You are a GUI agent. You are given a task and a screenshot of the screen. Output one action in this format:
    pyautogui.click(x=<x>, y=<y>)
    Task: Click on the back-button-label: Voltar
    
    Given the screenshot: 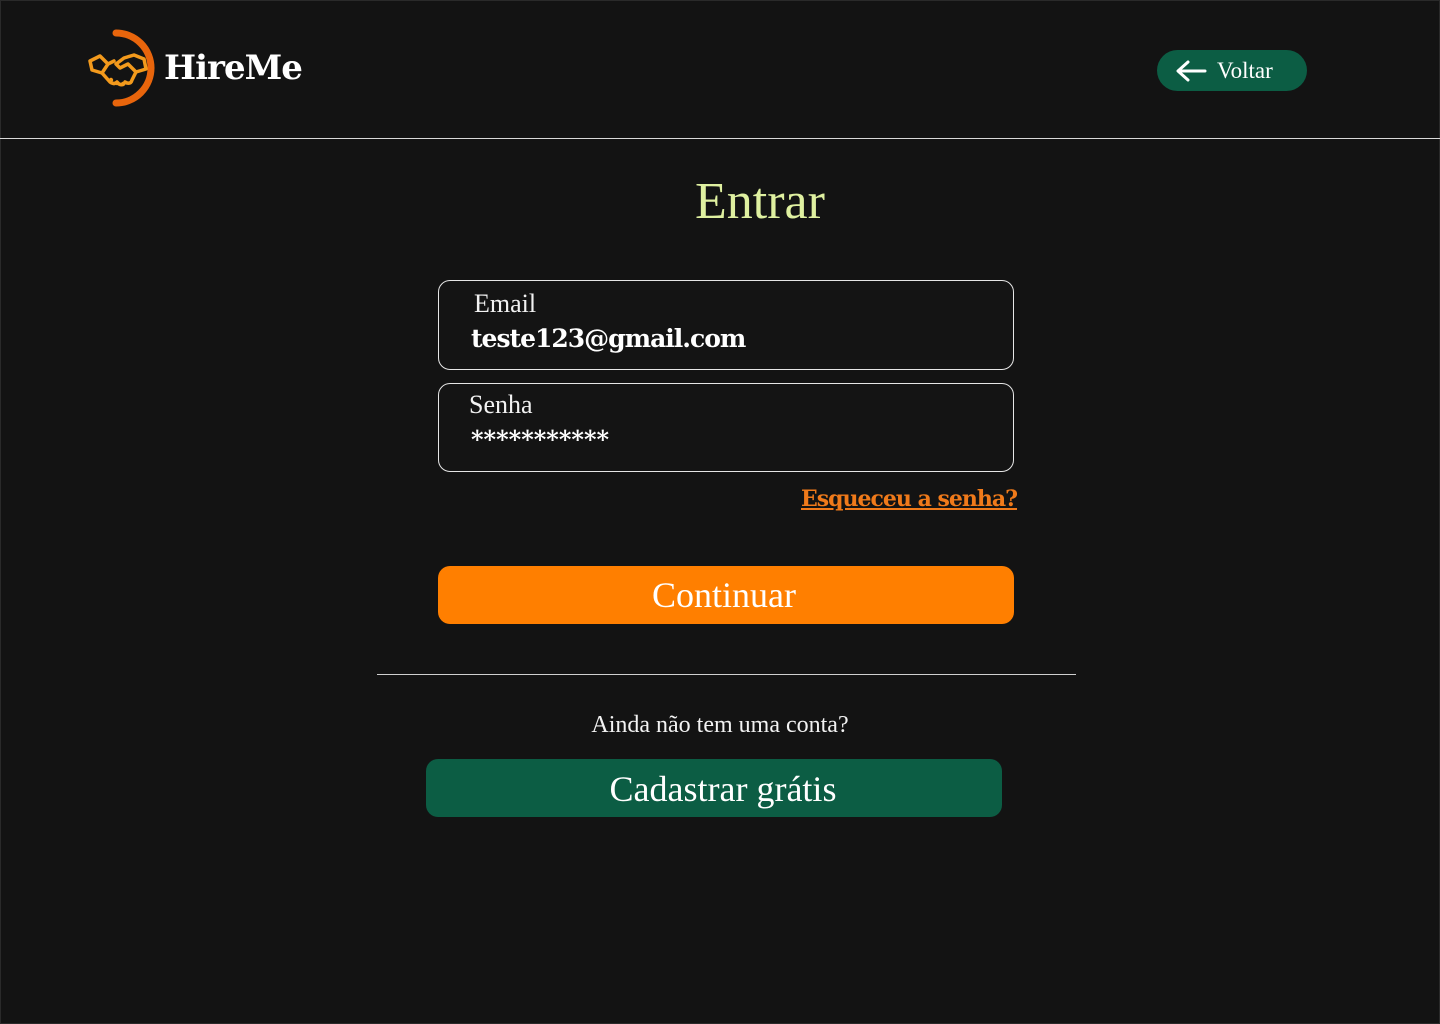 What is the action you would take?
    pyautogui.click(x=1245, y=70)
    